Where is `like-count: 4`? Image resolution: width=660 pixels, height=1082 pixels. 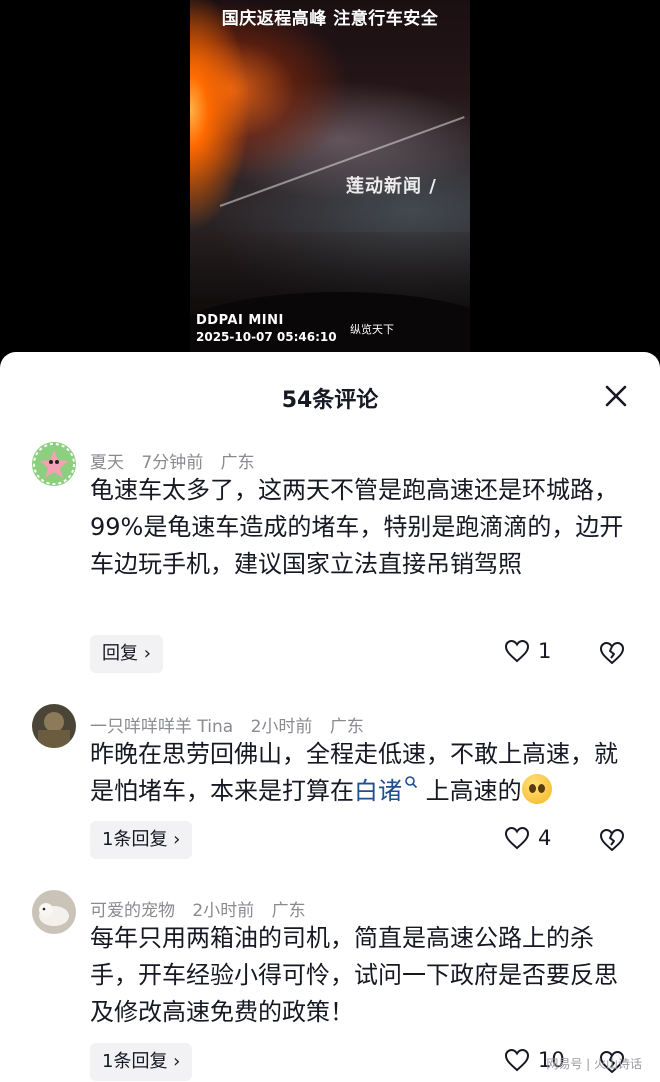 like-count: 4 is located at coordinates (545, 838).